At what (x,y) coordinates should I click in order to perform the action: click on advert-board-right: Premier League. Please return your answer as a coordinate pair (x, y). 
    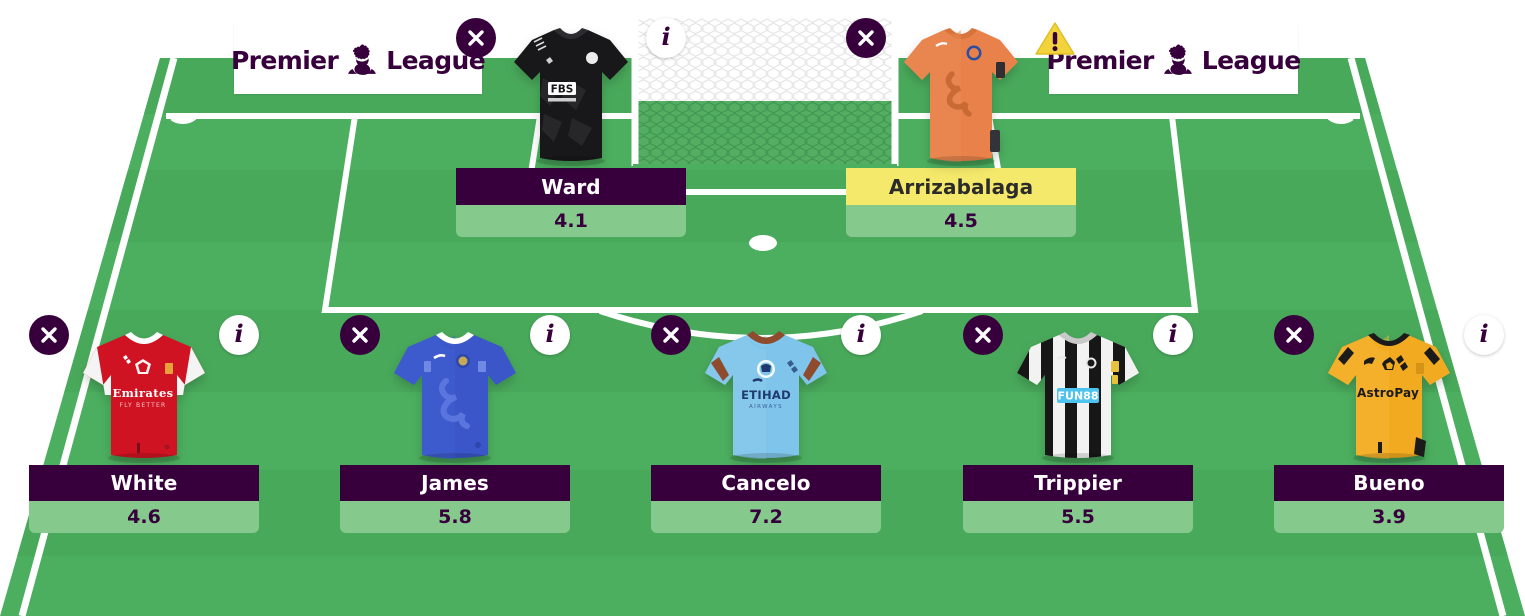
    Looking at the image, I should click on (1173, 58).